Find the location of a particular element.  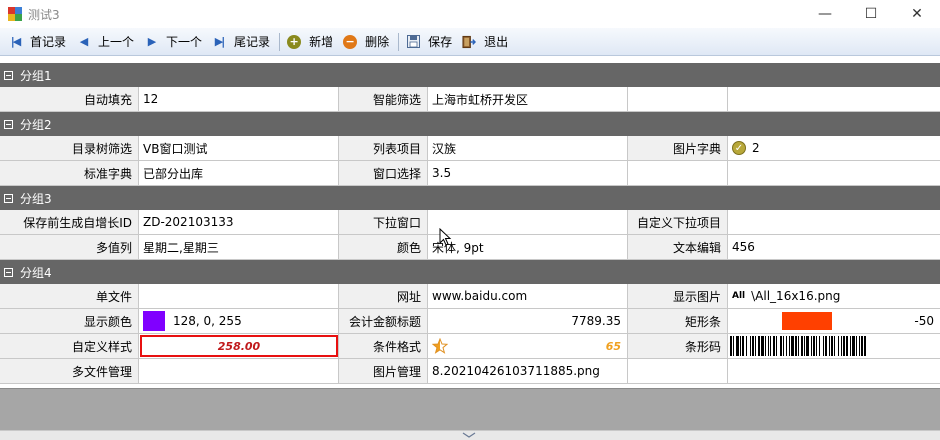

delete-icon: − is located at coordinates (350, 41).